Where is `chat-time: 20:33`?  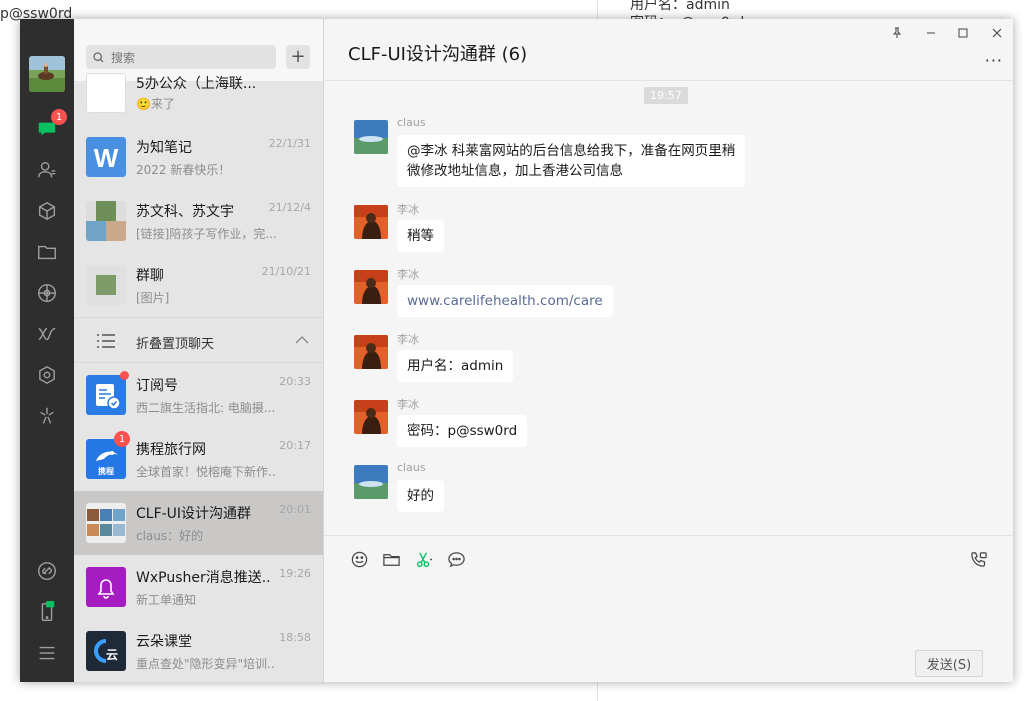 chat-time: 20:33 is located at coordinates (295, 381).